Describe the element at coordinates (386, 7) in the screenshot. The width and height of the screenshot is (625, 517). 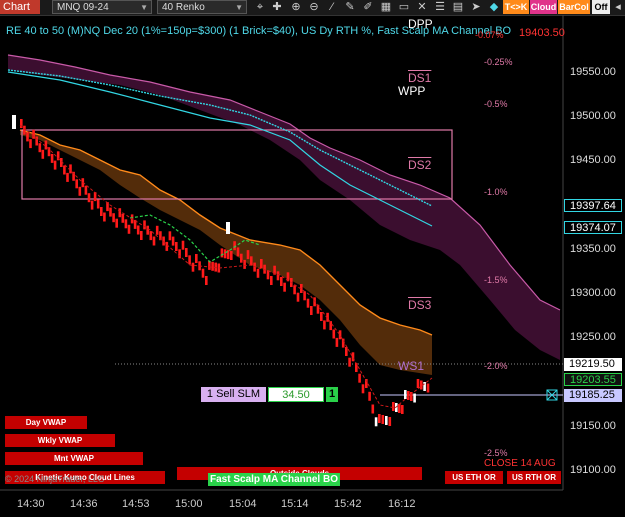
I see `grid-icon: ▦` at that location.